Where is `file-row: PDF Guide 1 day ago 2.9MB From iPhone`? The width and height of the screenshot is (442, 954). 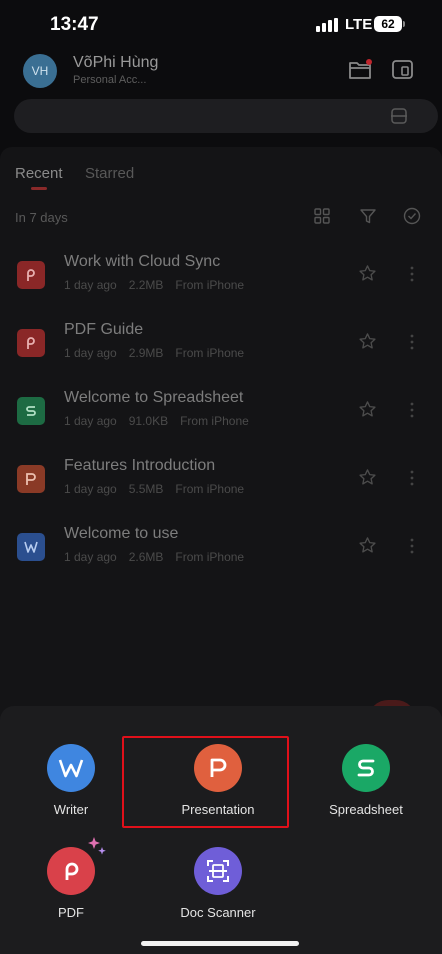 file-row: PDF Guide 1 day ago 2.9MB From iPhone is located at coordinates (221, 354).